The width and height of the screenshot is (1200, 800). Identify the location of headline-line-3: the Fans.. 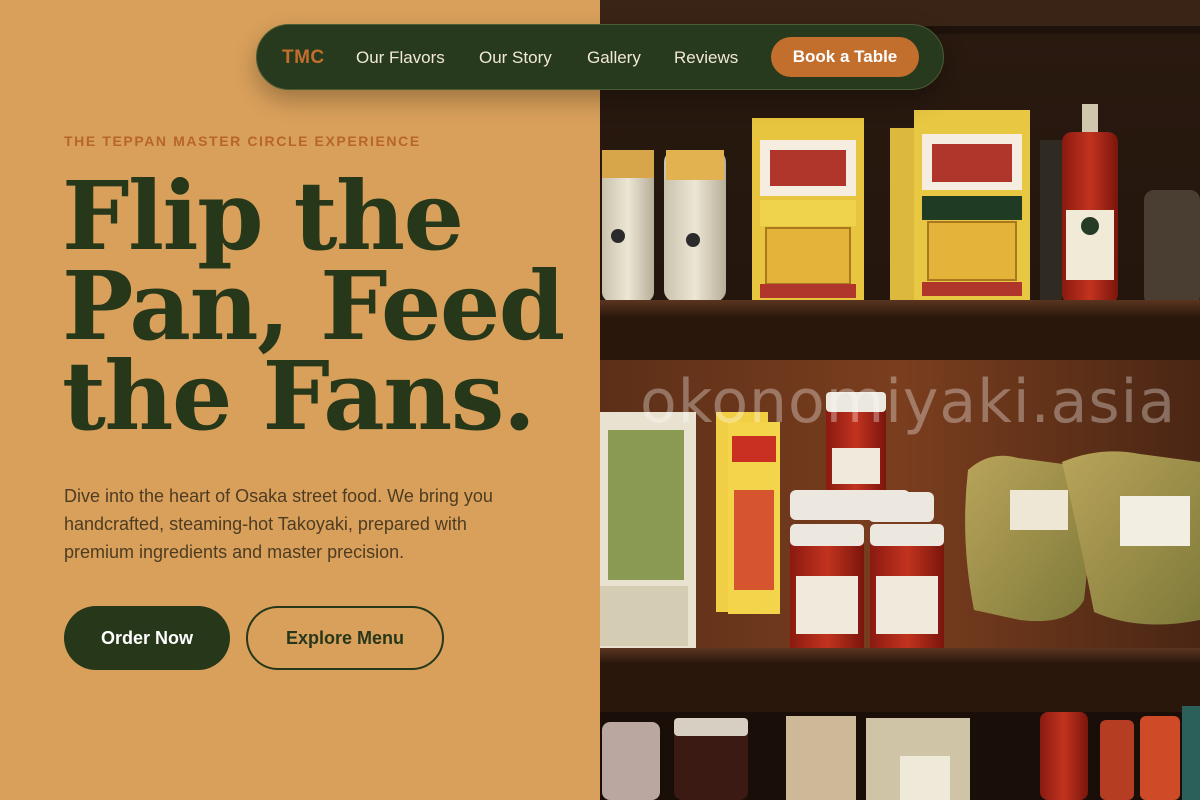
(299, 396).